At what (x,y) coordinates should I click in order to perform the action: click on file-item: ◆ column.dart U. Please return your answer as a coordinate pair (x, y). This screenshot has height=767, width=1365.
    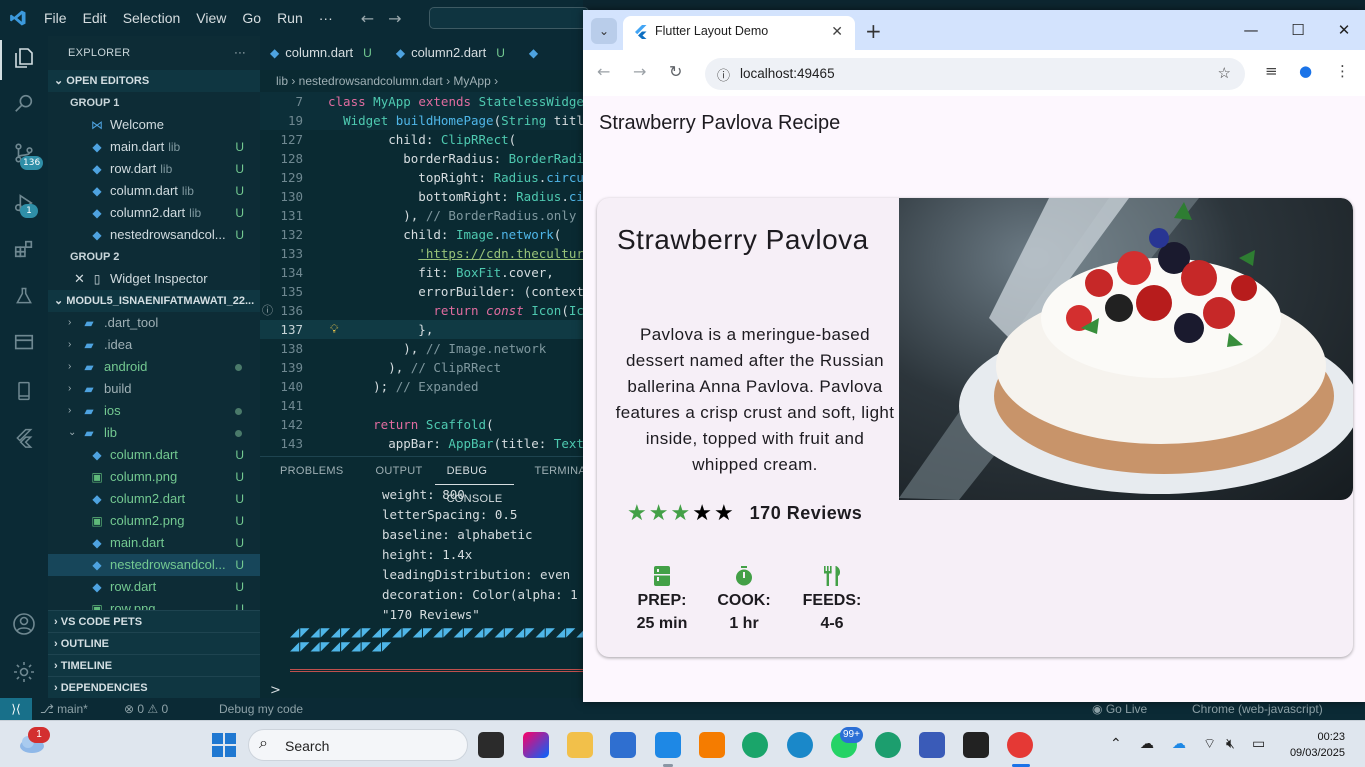
    Looking at the image, I should click on (154, 455).